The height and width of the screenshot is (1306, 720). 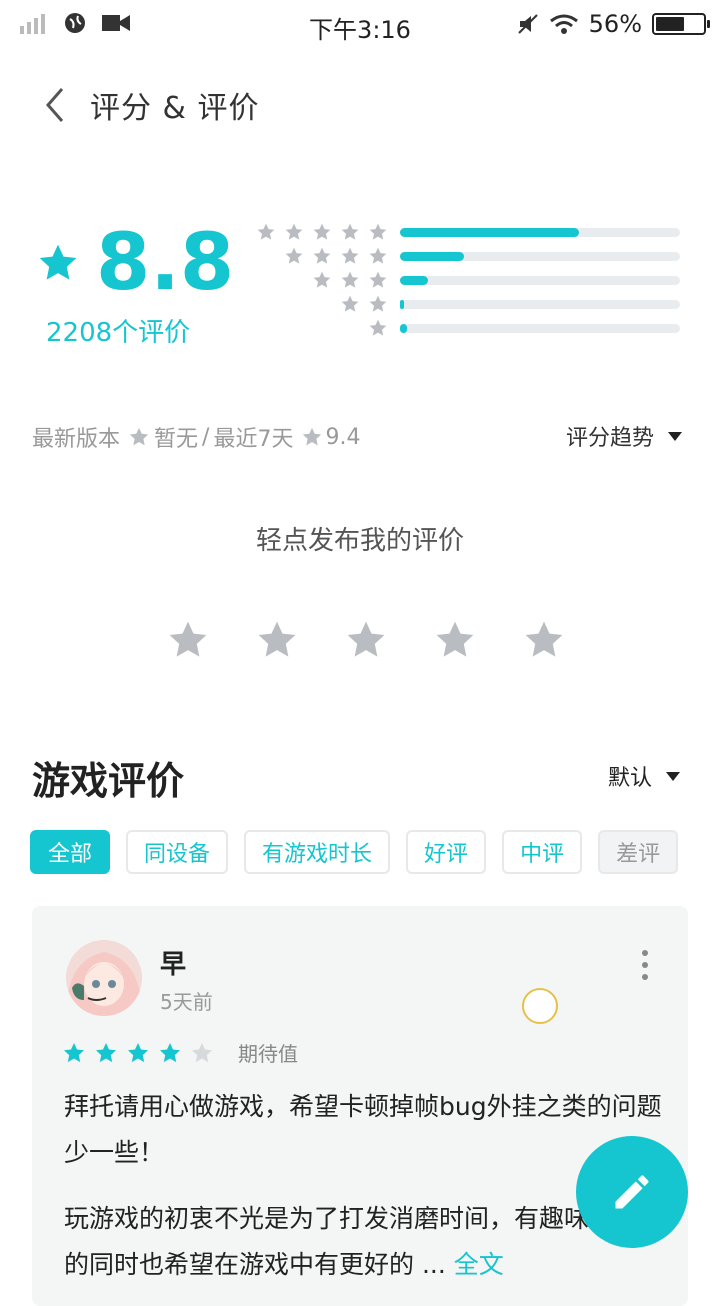 I want to click on status-icons-right: 56%, so click(x=613, y=24).